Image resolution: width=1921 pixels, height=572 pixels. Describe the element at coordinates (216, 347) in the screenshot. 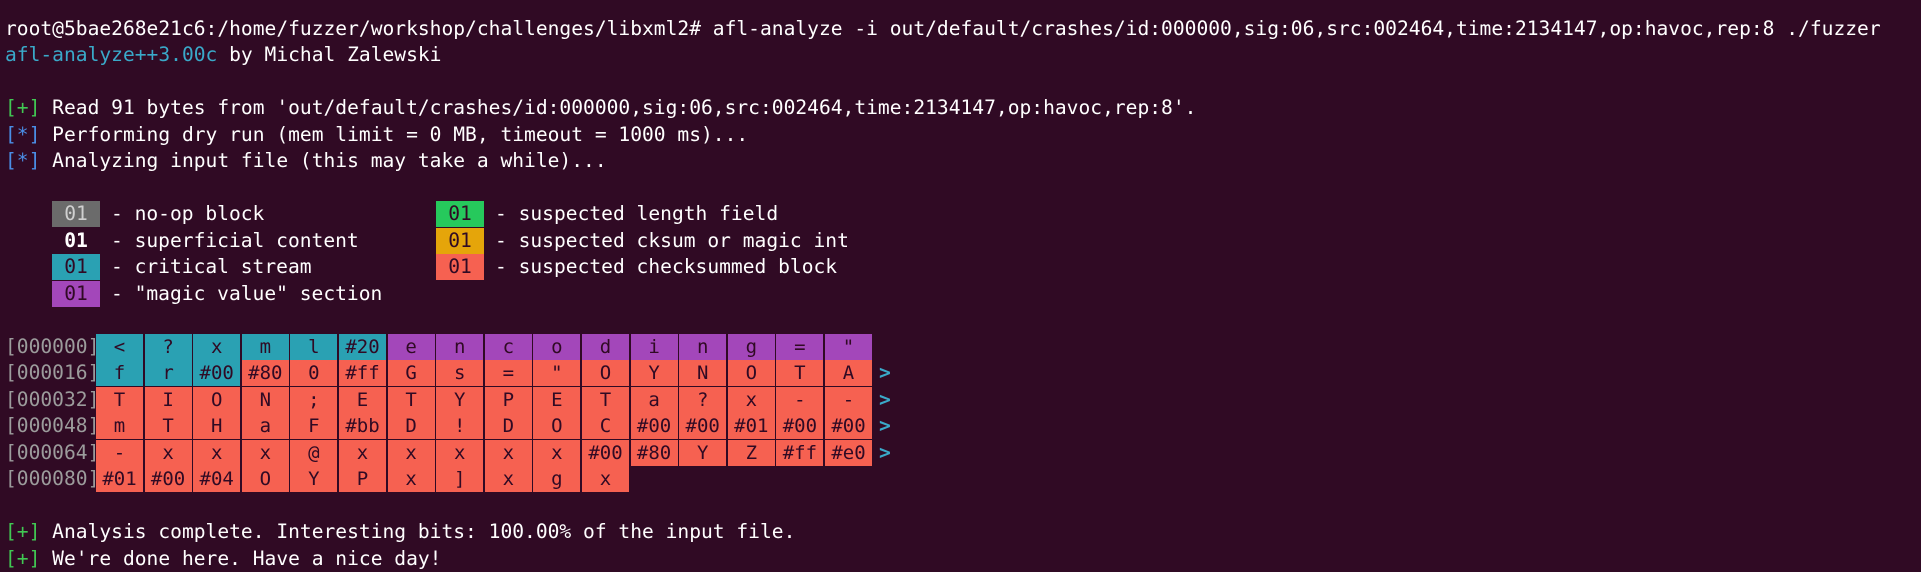

I see `hexdump-byte-critical: x` at that location.